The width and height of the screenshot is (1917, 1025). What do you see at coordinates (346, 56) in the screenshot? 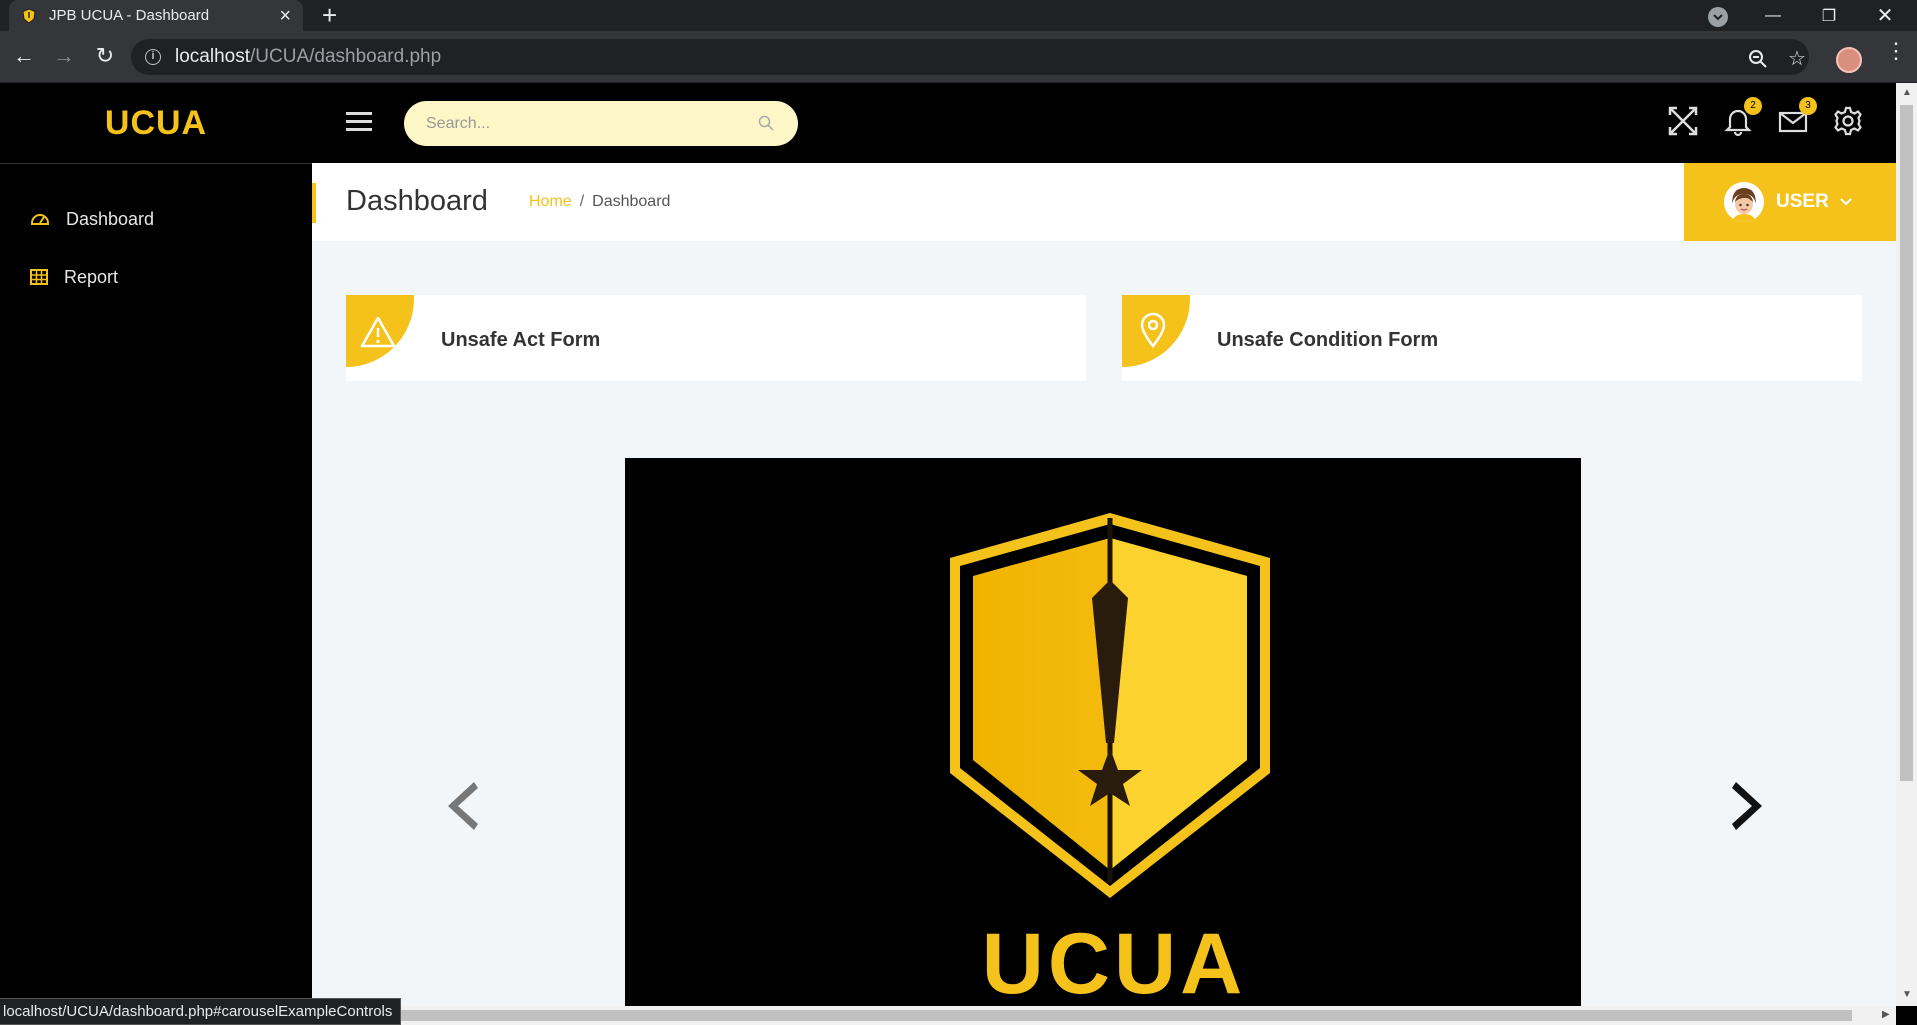
I see `url-path: /UCUA/dashboard.php` at bounding box center [346, 56].